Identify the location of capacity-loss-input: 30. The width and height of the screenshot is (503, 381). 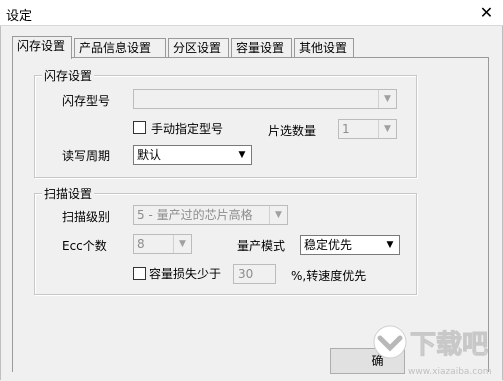
(254, 274).